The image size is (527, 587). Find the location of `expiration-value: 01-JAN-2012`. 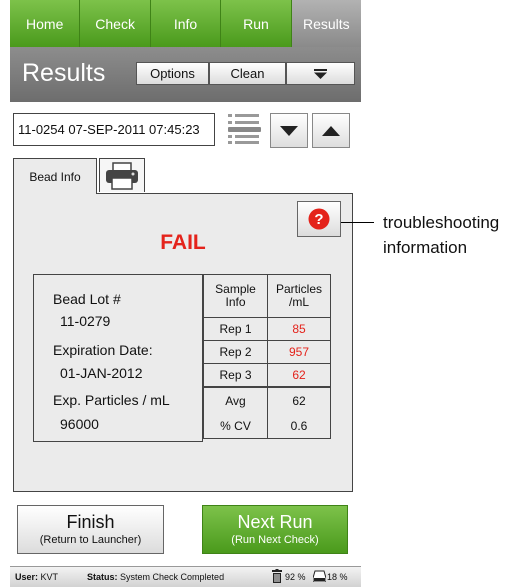

expiration-value: 01-JAN-2012 is located at coordinates (101, 373).